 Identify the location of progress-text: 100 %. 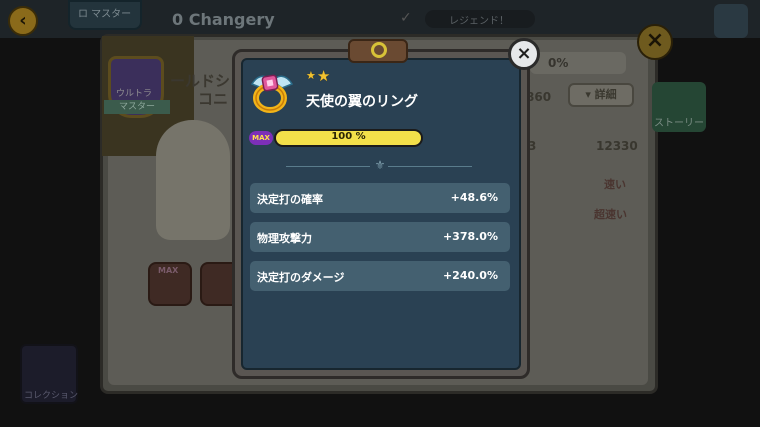
(348, 136).